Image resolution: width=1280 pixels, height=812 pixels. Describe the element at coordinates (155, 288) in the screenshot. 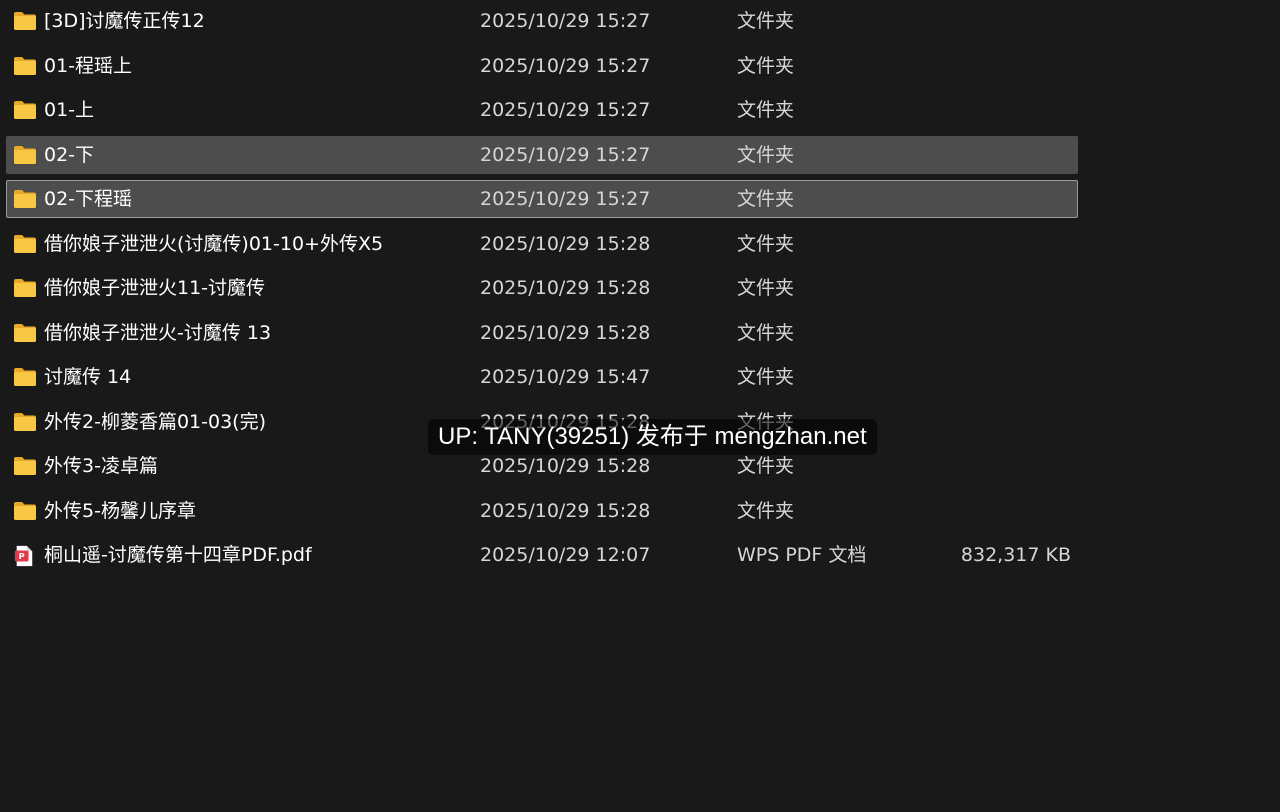

I see `item-name: 借你娘子泄泄火11-讨魔传` at that location.